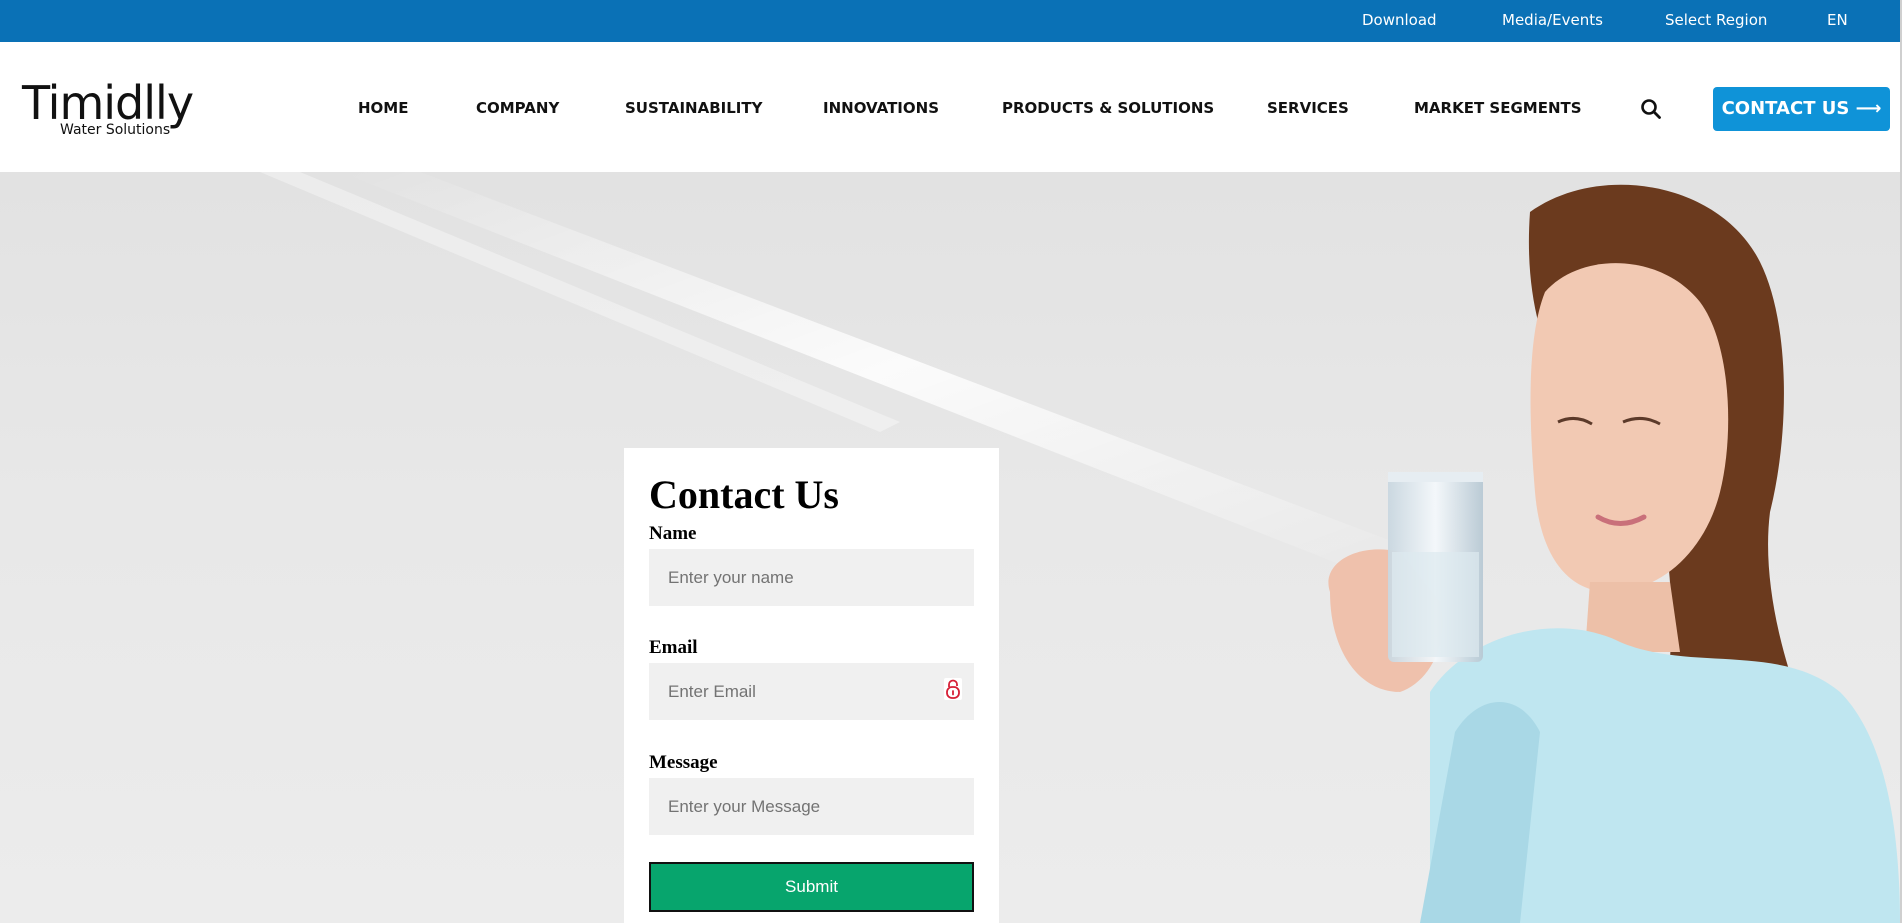 The height and width of the screenshot is (923, 1902). Describe the element at coordinates (811, 691) in the screenshot. I see `email-input` at that location.